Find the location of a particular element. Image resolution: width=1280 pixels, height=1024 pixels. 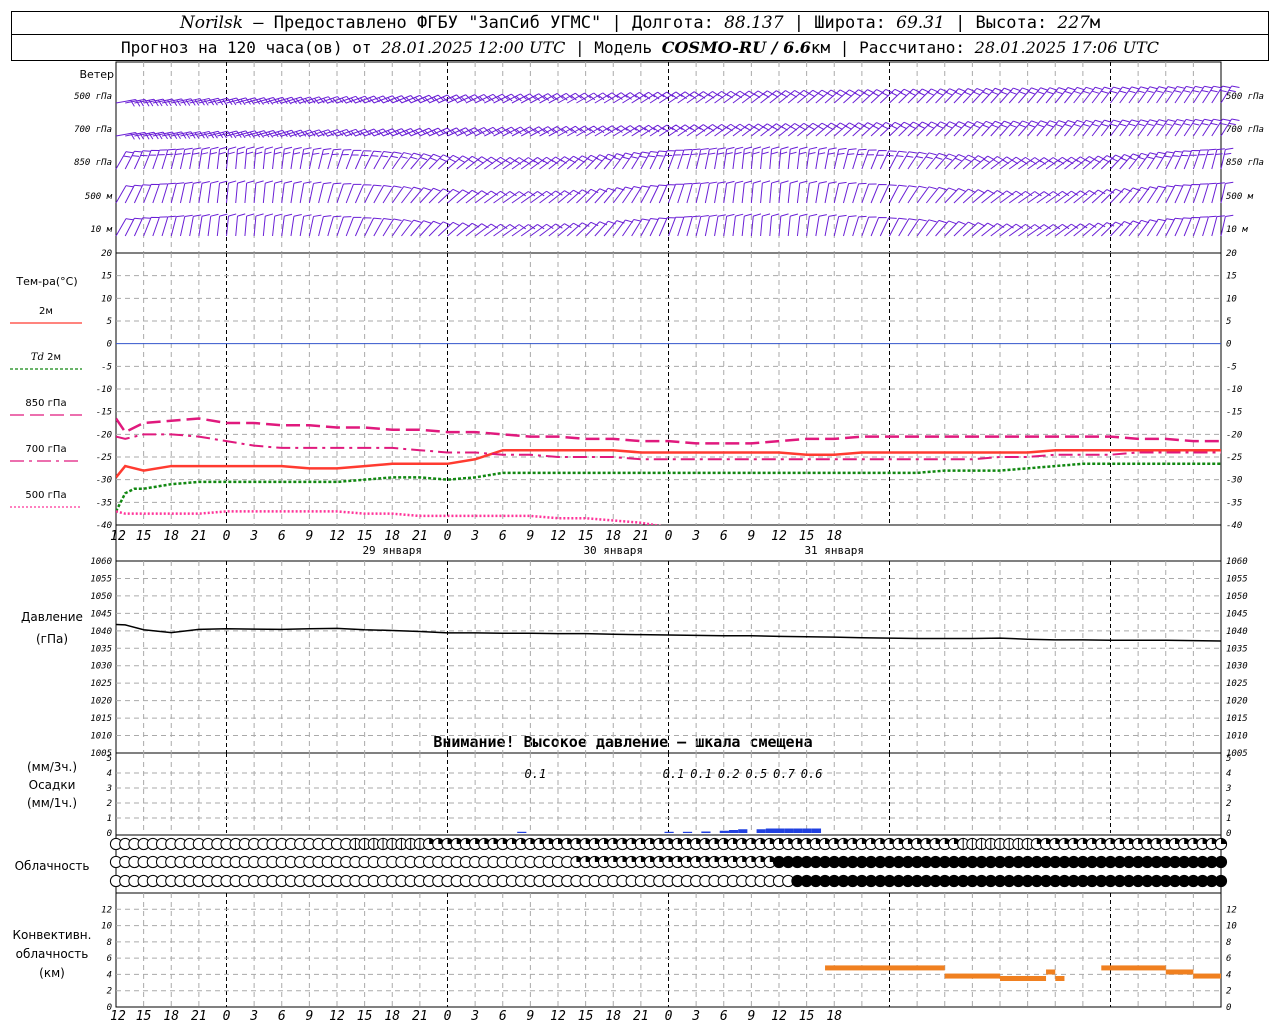

date-label: 31 января is located at coordinates (834, 550).